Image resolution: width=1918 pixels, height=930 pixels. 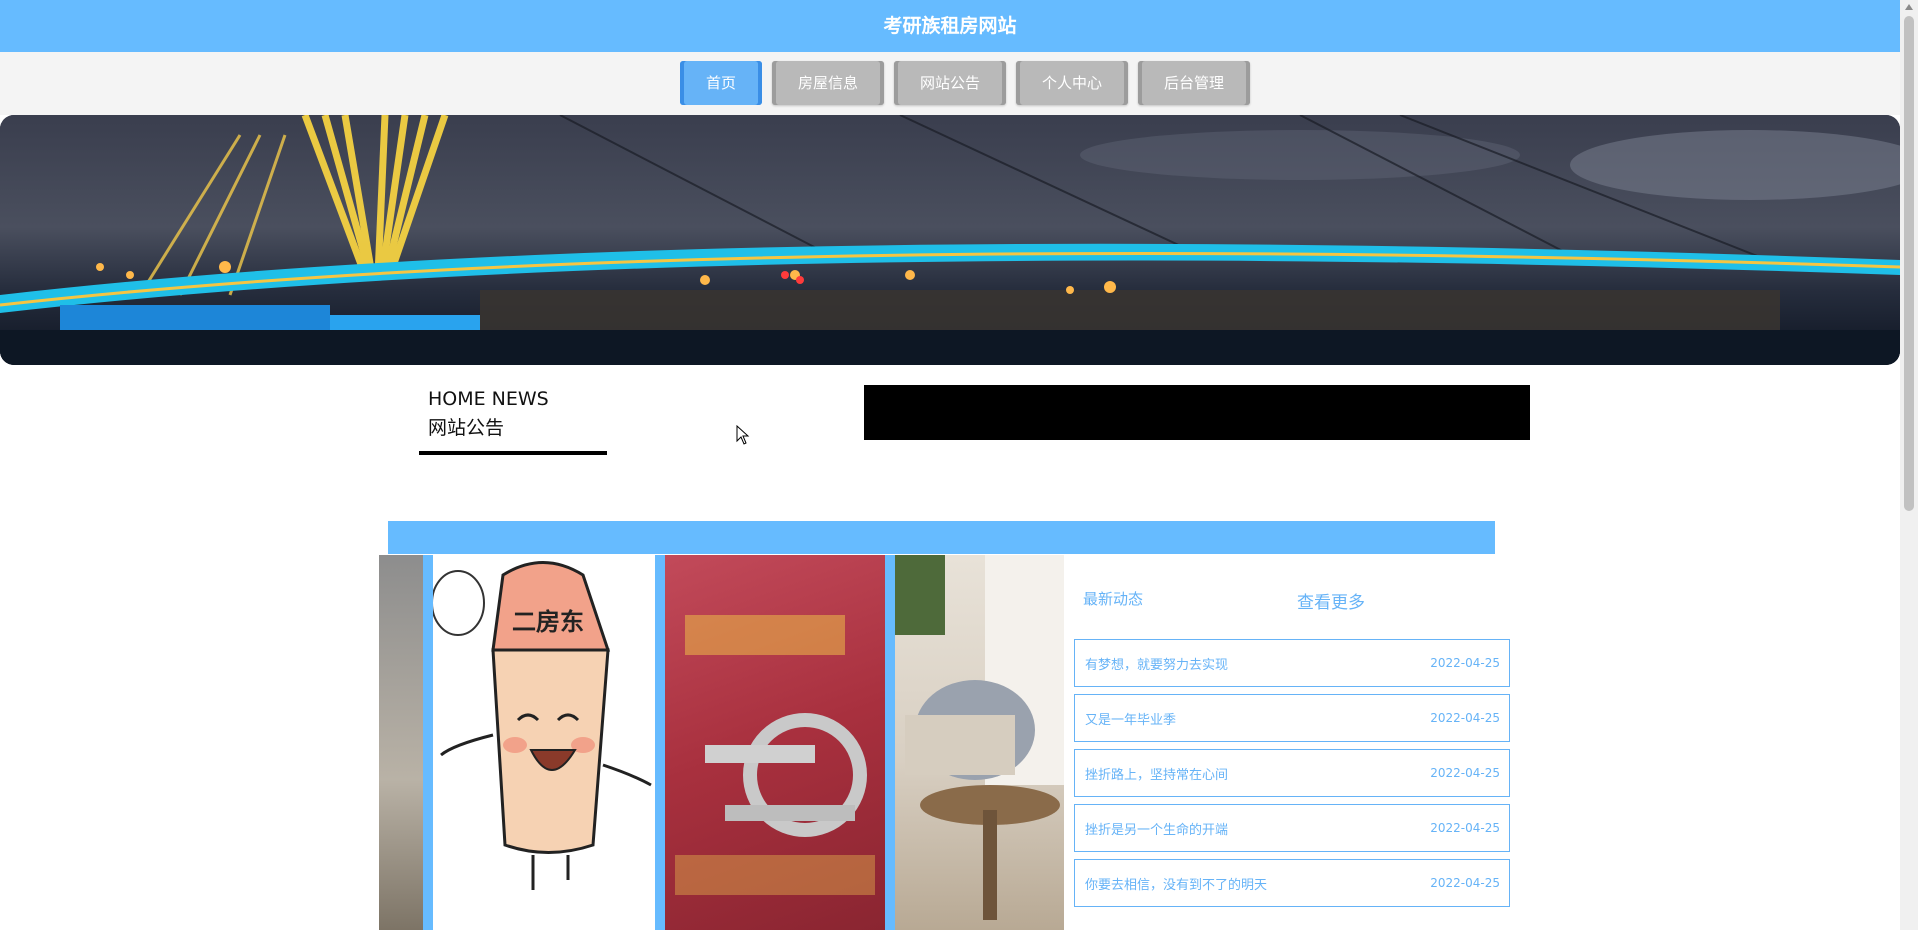 I want to click on news-item-title: 又是一年毕业季, so click(x=1131, y=720).